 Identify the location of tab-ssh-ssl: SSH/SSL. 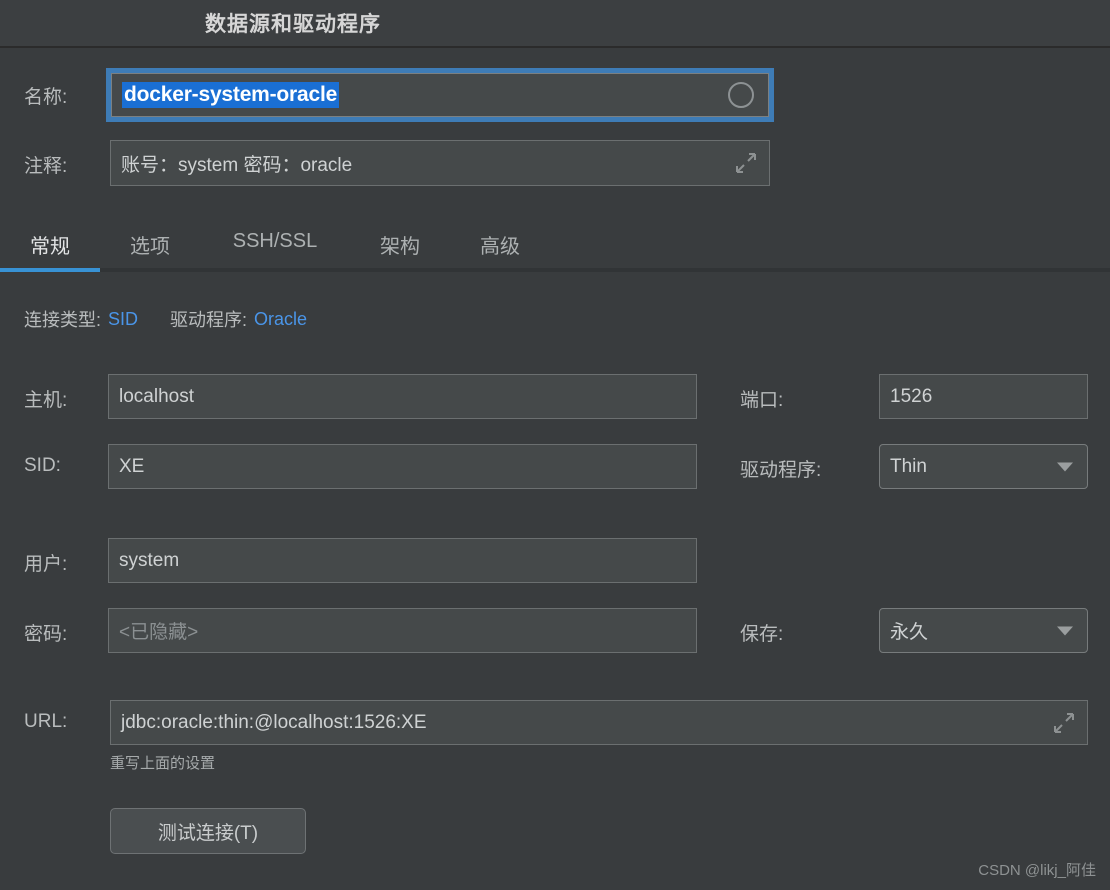
(275, 236).